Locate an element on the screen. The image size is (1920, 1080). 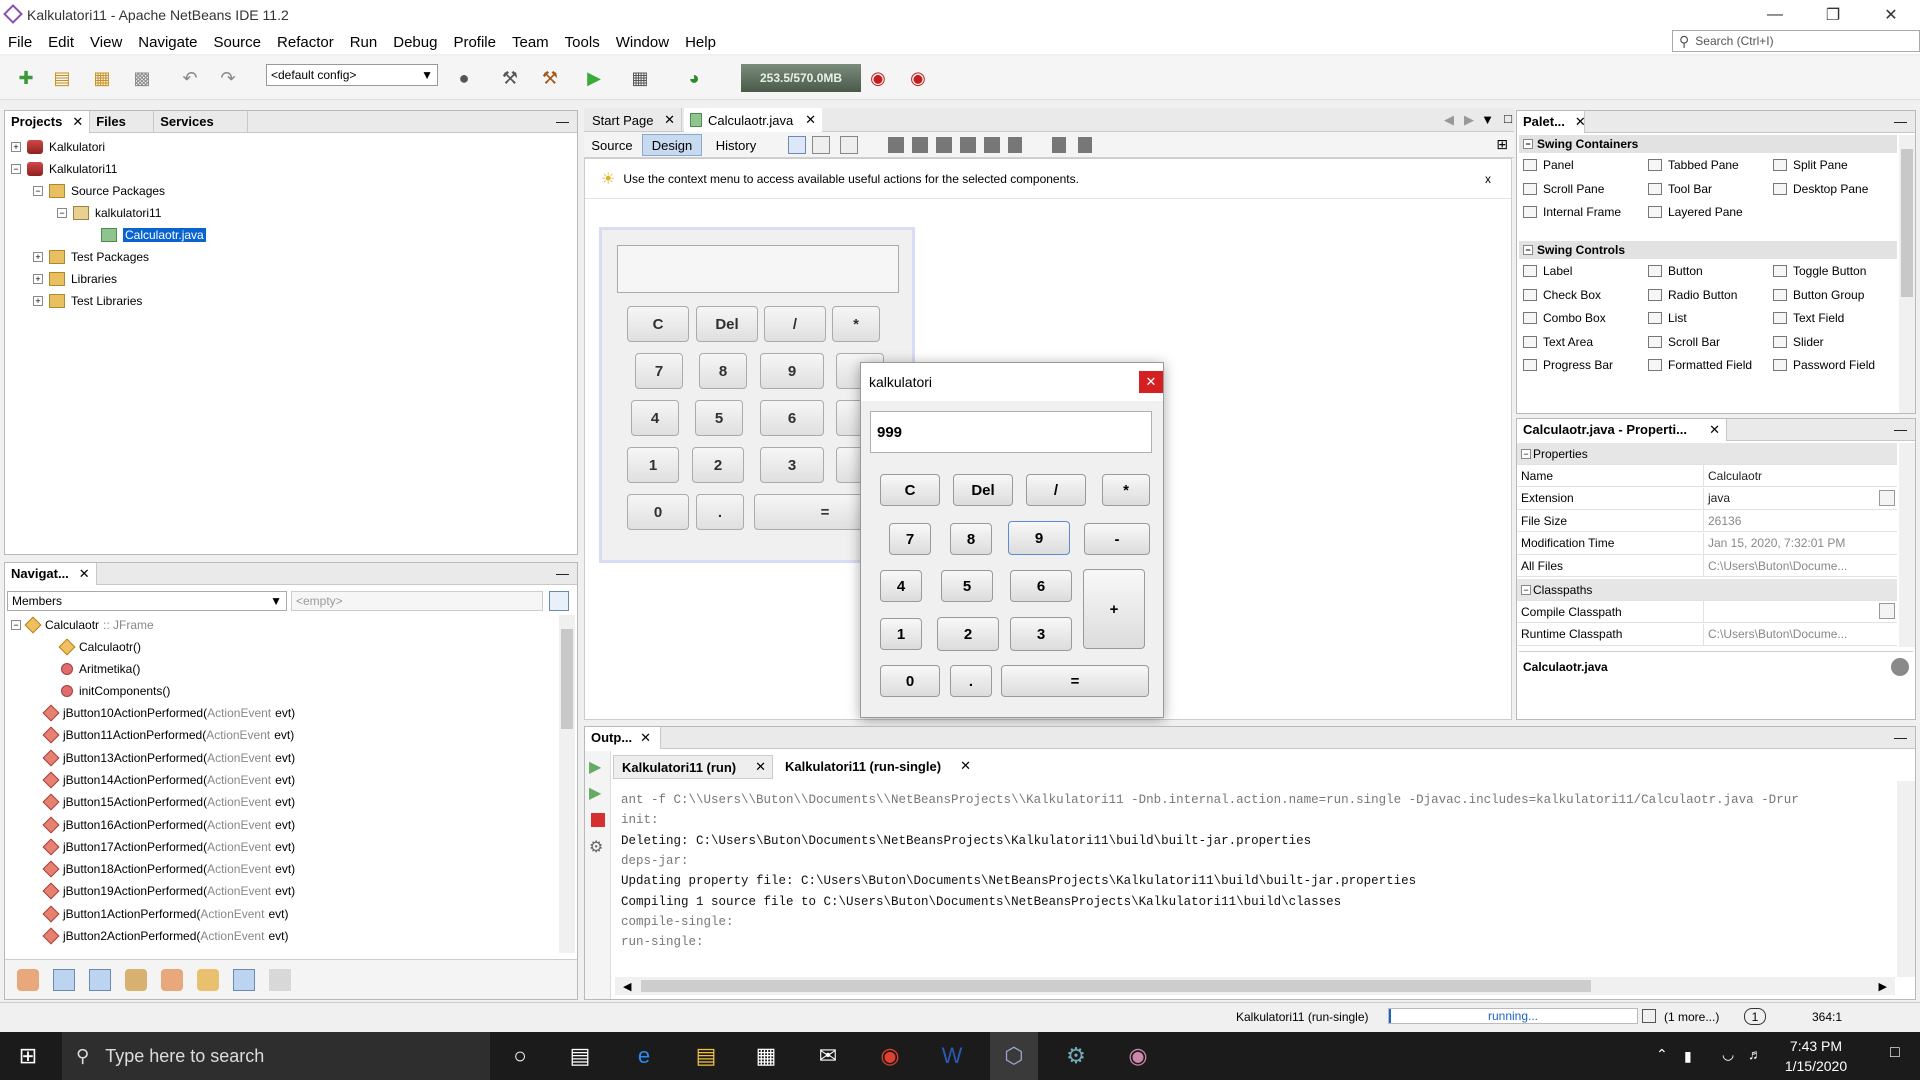
calc-key-button: 9 is located at coordinates (1039, 538).